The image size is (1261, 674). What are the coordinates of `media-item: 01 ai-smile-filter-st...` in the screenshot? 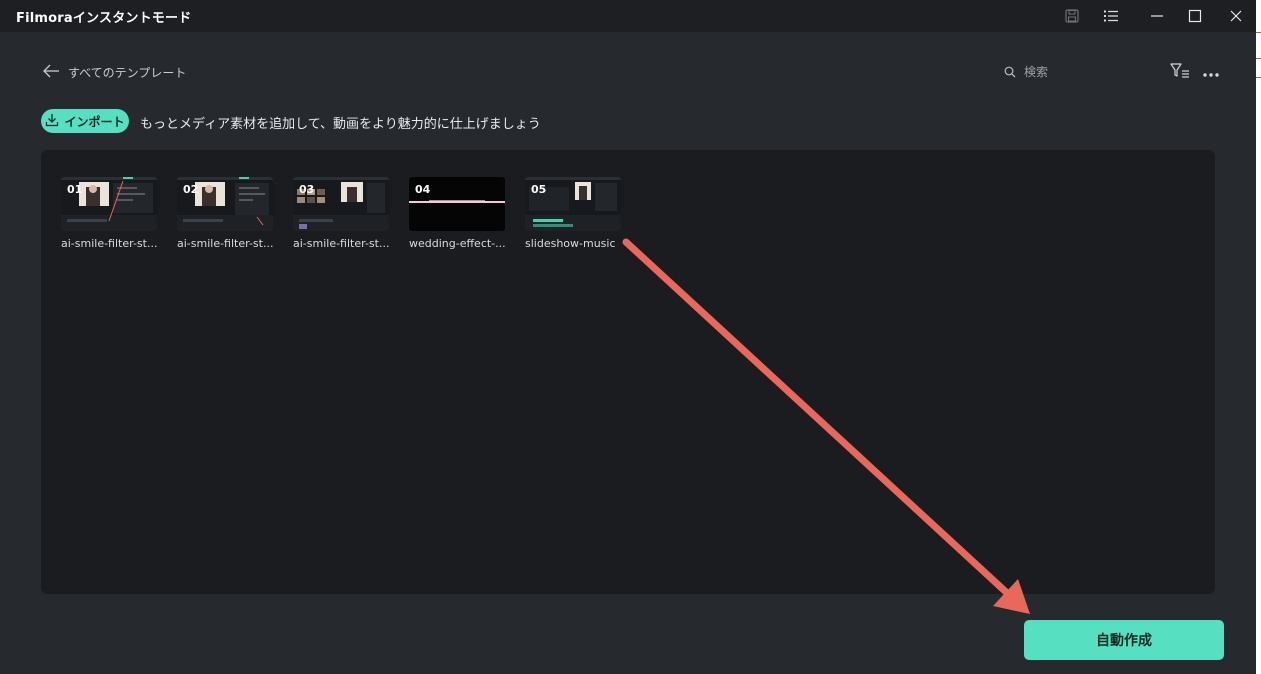 It's located at (109, 213).